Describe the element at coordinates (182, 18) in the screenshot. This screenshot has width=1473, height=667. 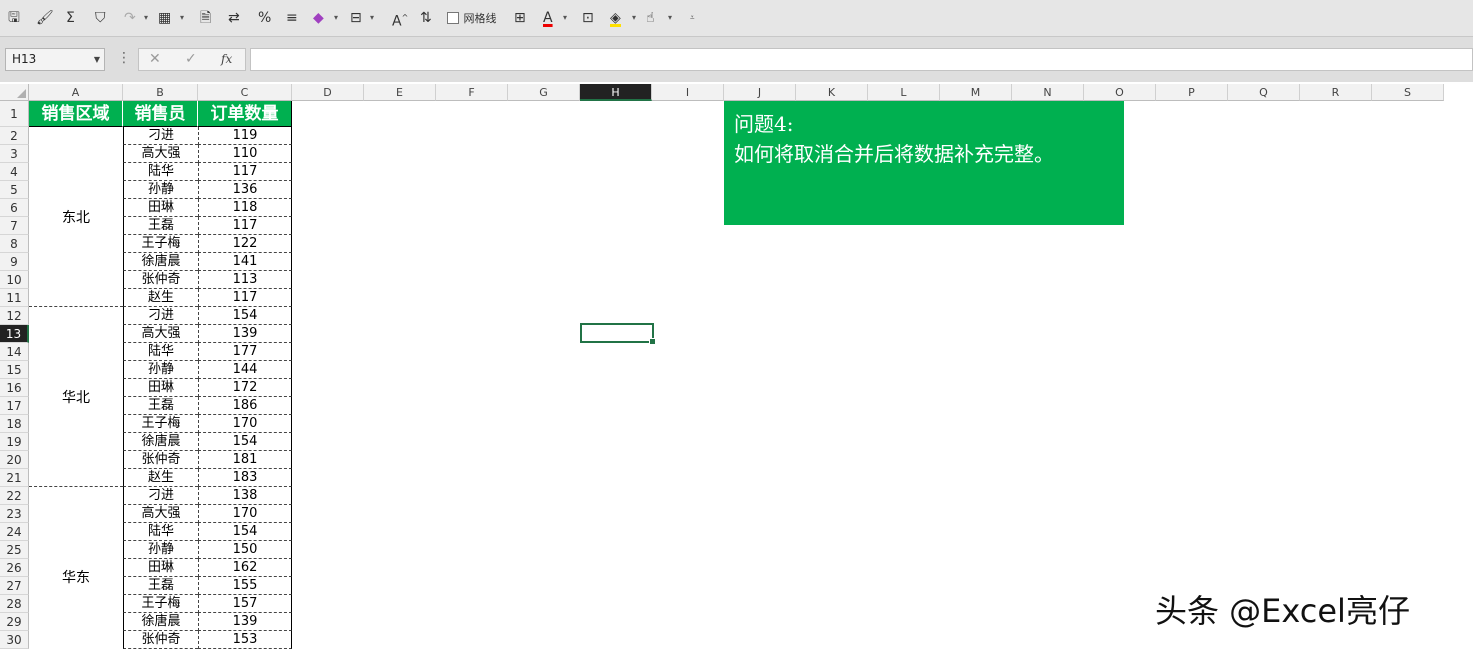
I see `table-format-dropdown-icon: ▾` at that location.